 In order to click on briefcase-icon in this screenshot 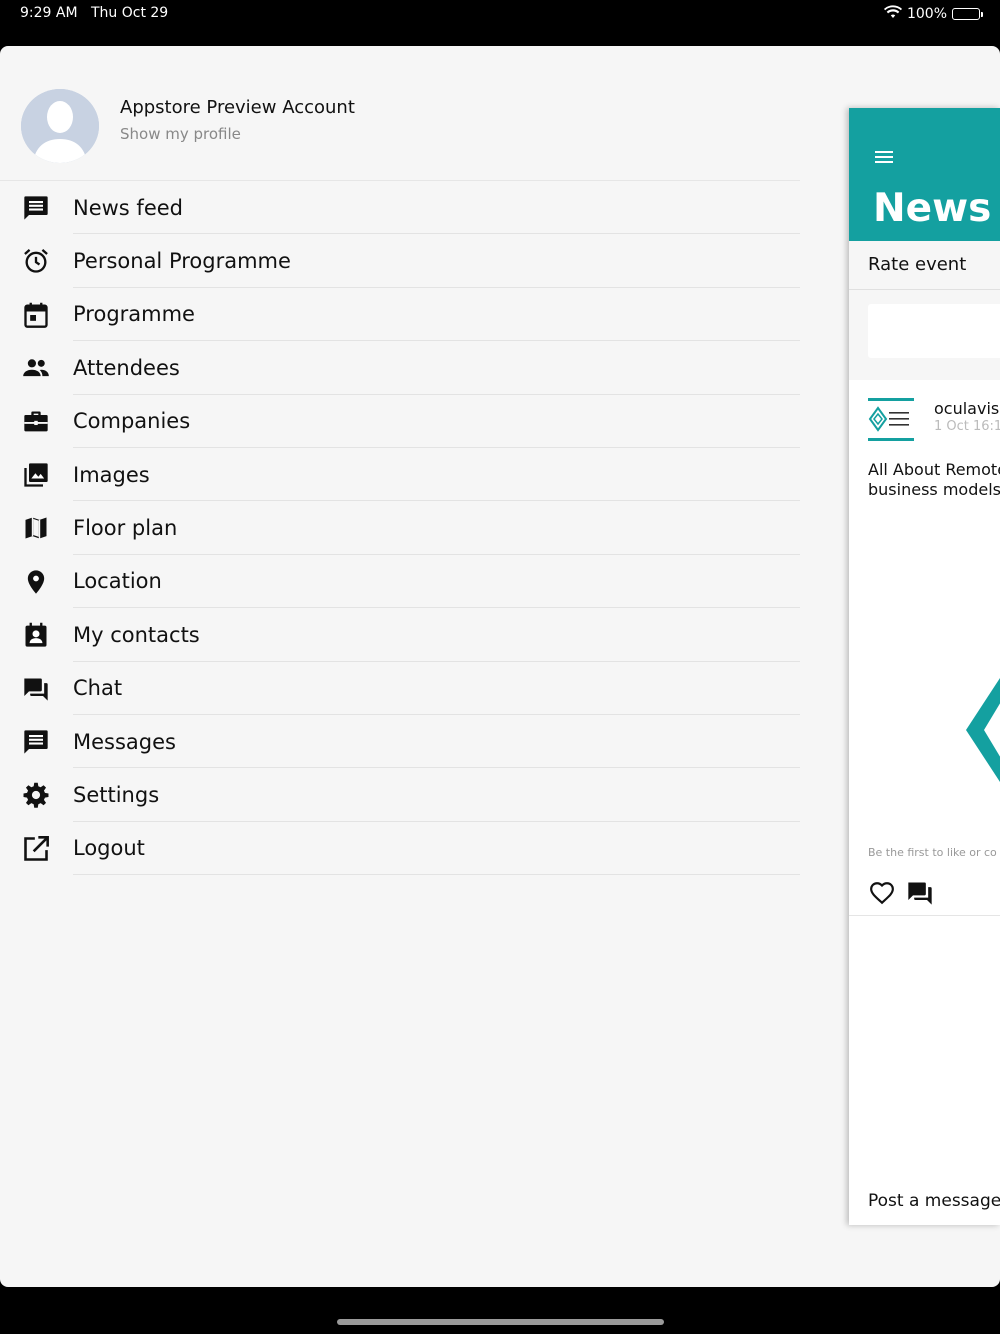, I will do `click(36, 422)`.